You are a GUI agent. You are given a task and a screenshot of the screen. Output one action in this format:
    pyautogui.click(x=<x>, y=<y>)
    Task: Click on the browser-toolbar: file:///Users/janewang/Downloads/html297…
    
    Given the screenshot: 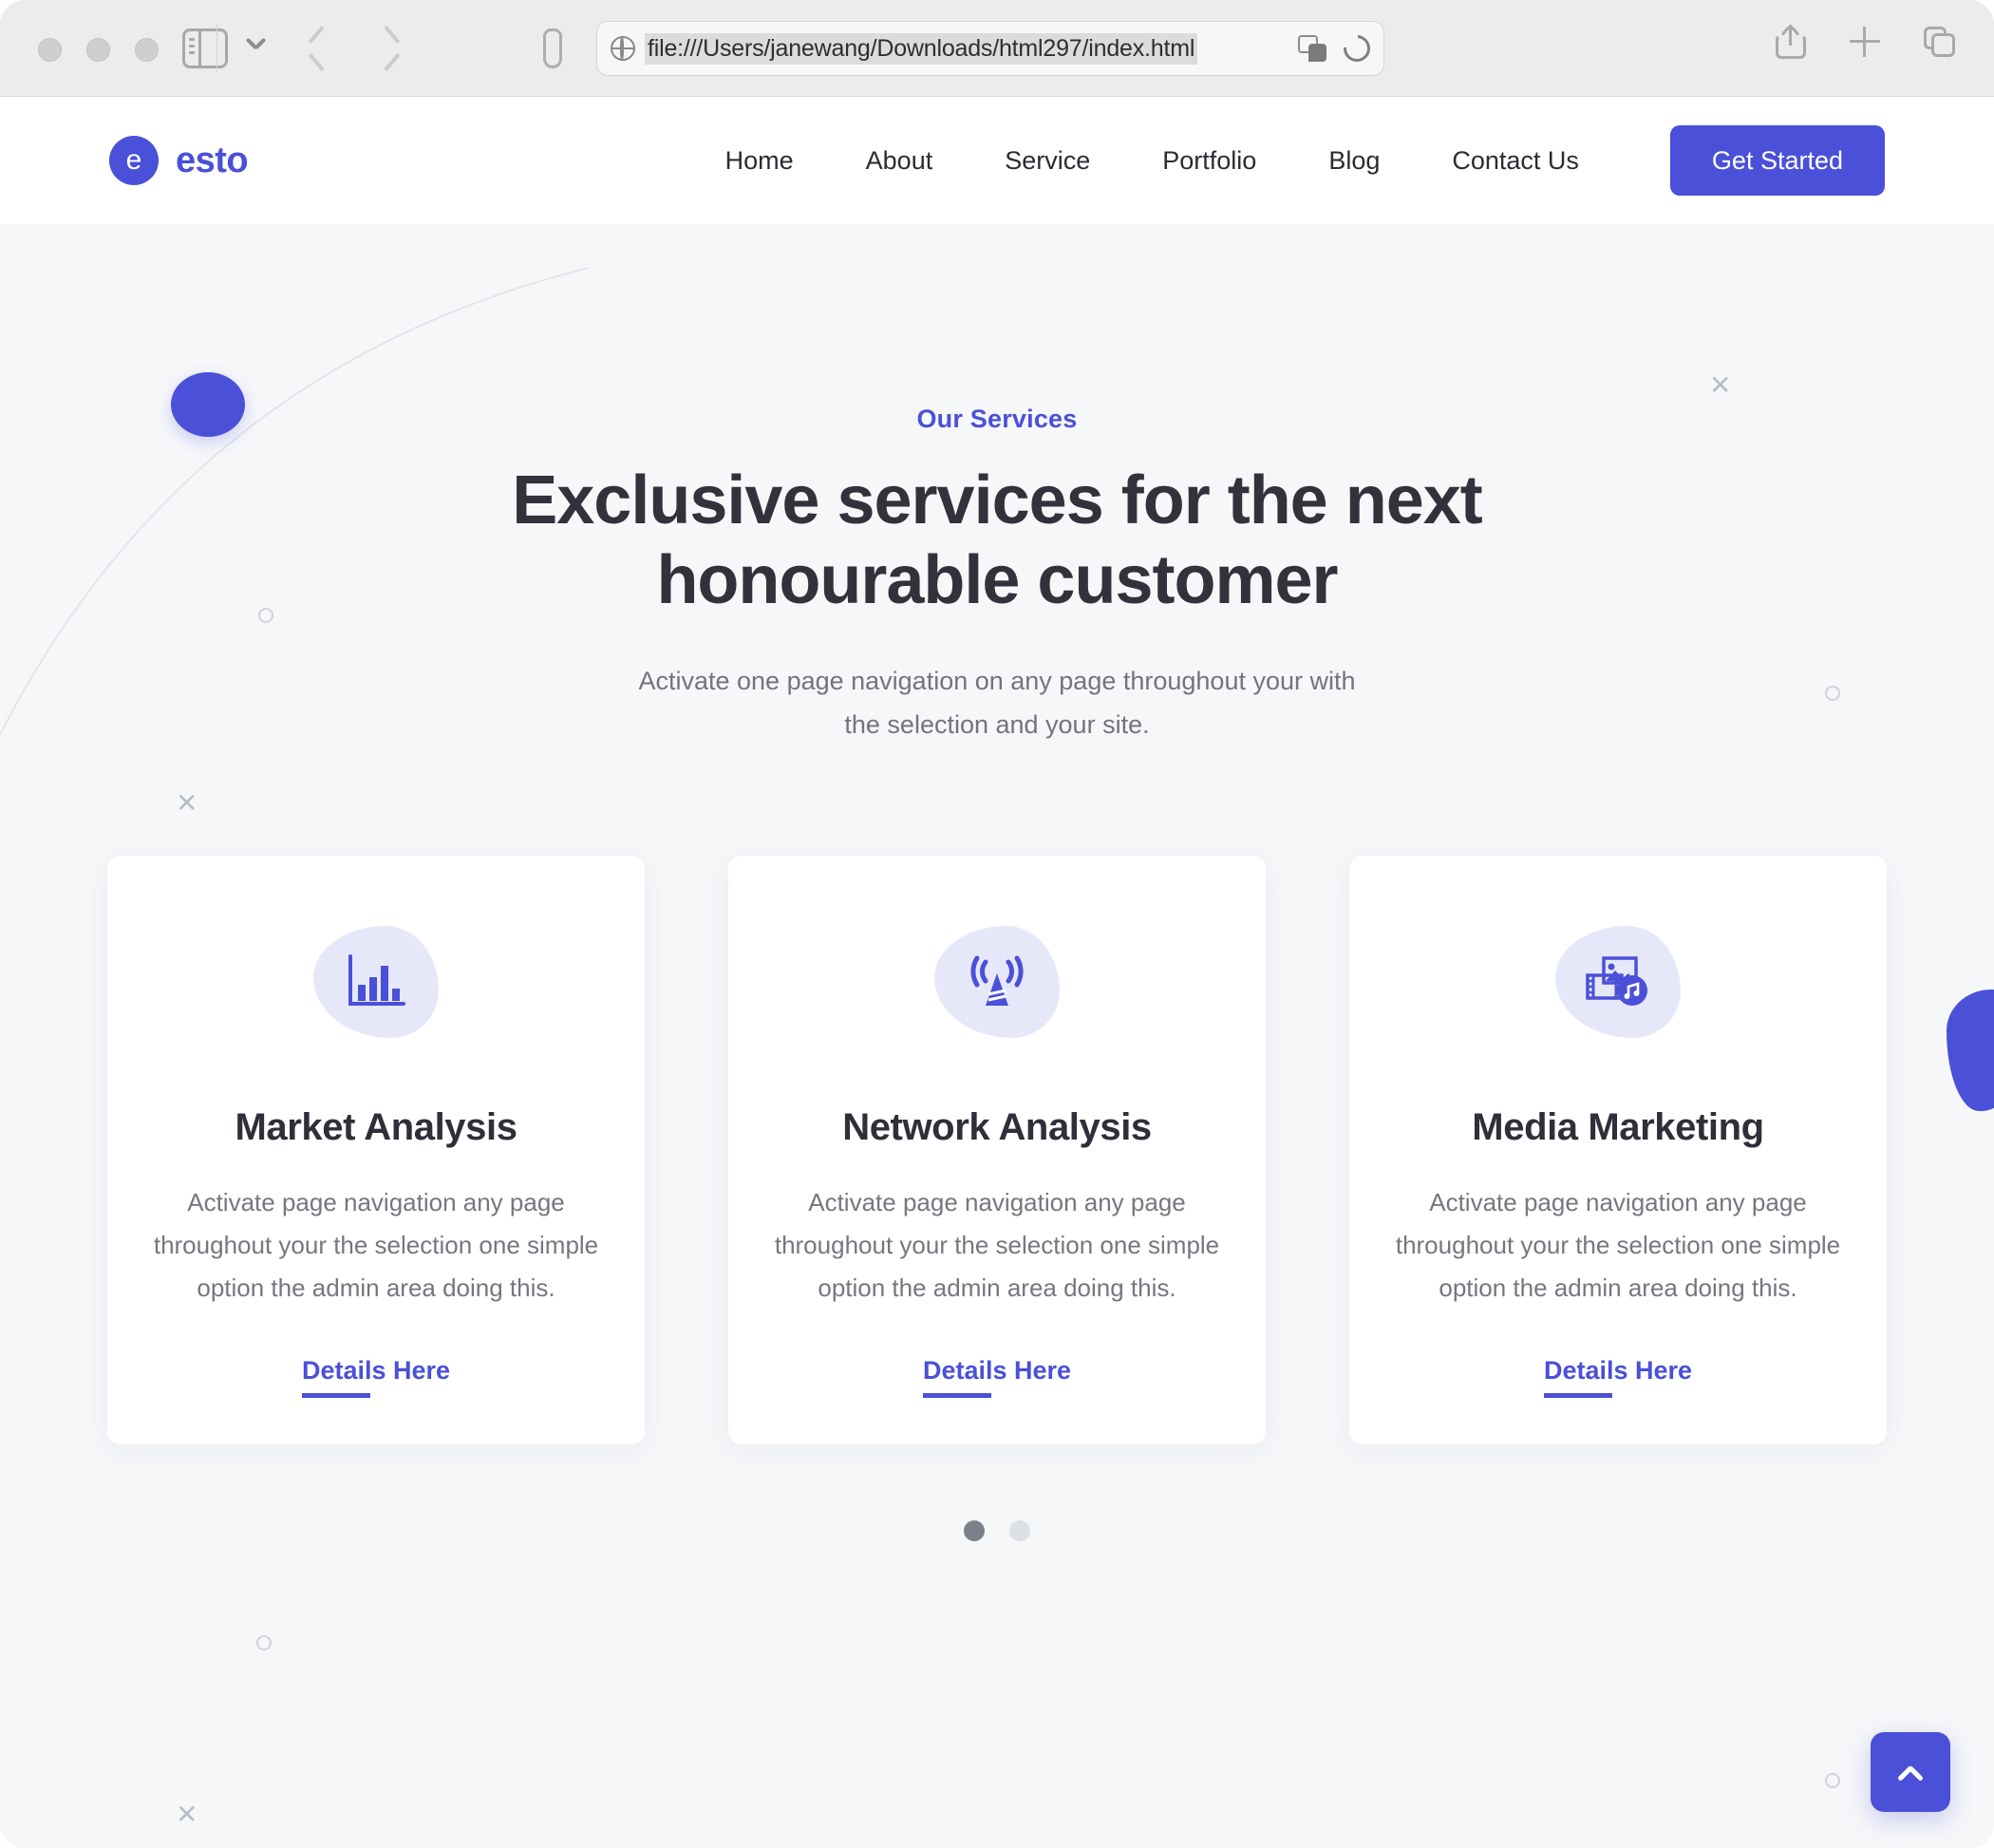 What is the action you would take?
    pyautogui.click(x=997, y=48)
    